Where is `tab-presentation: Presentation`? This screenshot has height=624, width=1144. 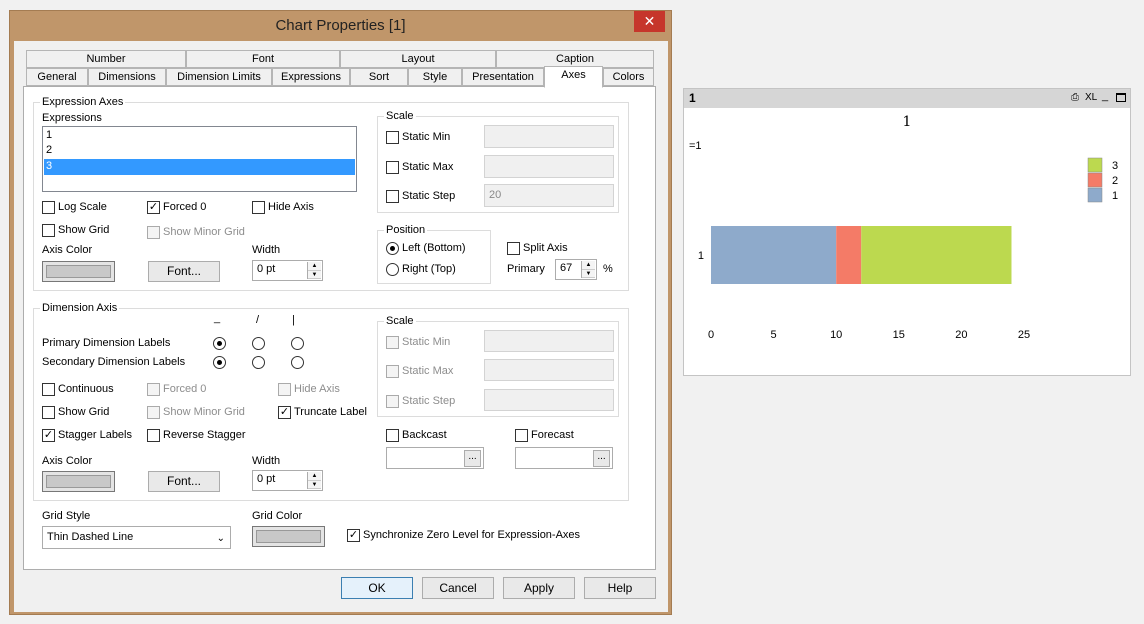 tab-presentation: Presentation is located at coordinates (503, 77).